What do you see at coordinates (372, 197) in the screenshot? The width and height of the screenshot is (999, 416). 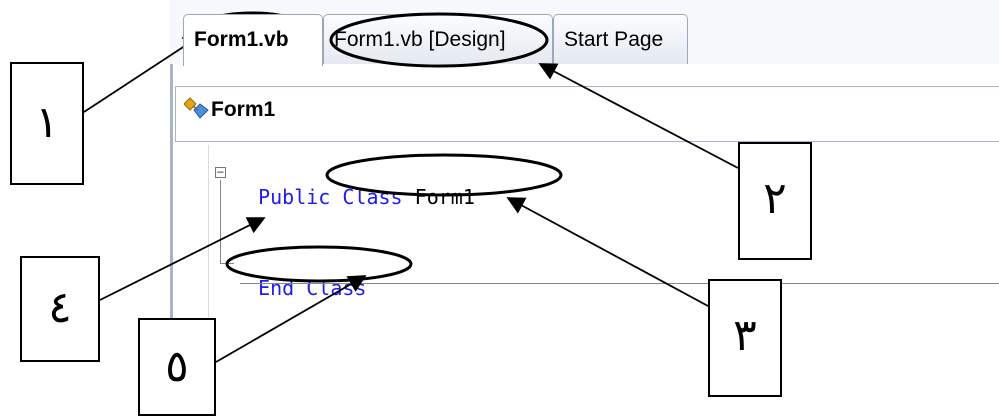 I see `keyword-class: Class` at bounding box center [372, 197].